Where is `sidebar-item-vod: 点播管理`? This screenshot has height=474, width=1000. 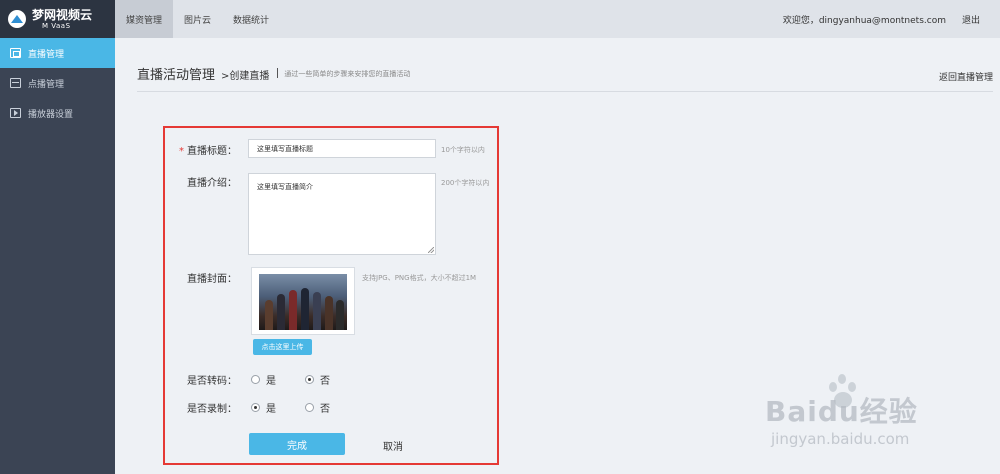 sidebar-item-vod: 点播管理 is located at coordinates (57, 83).